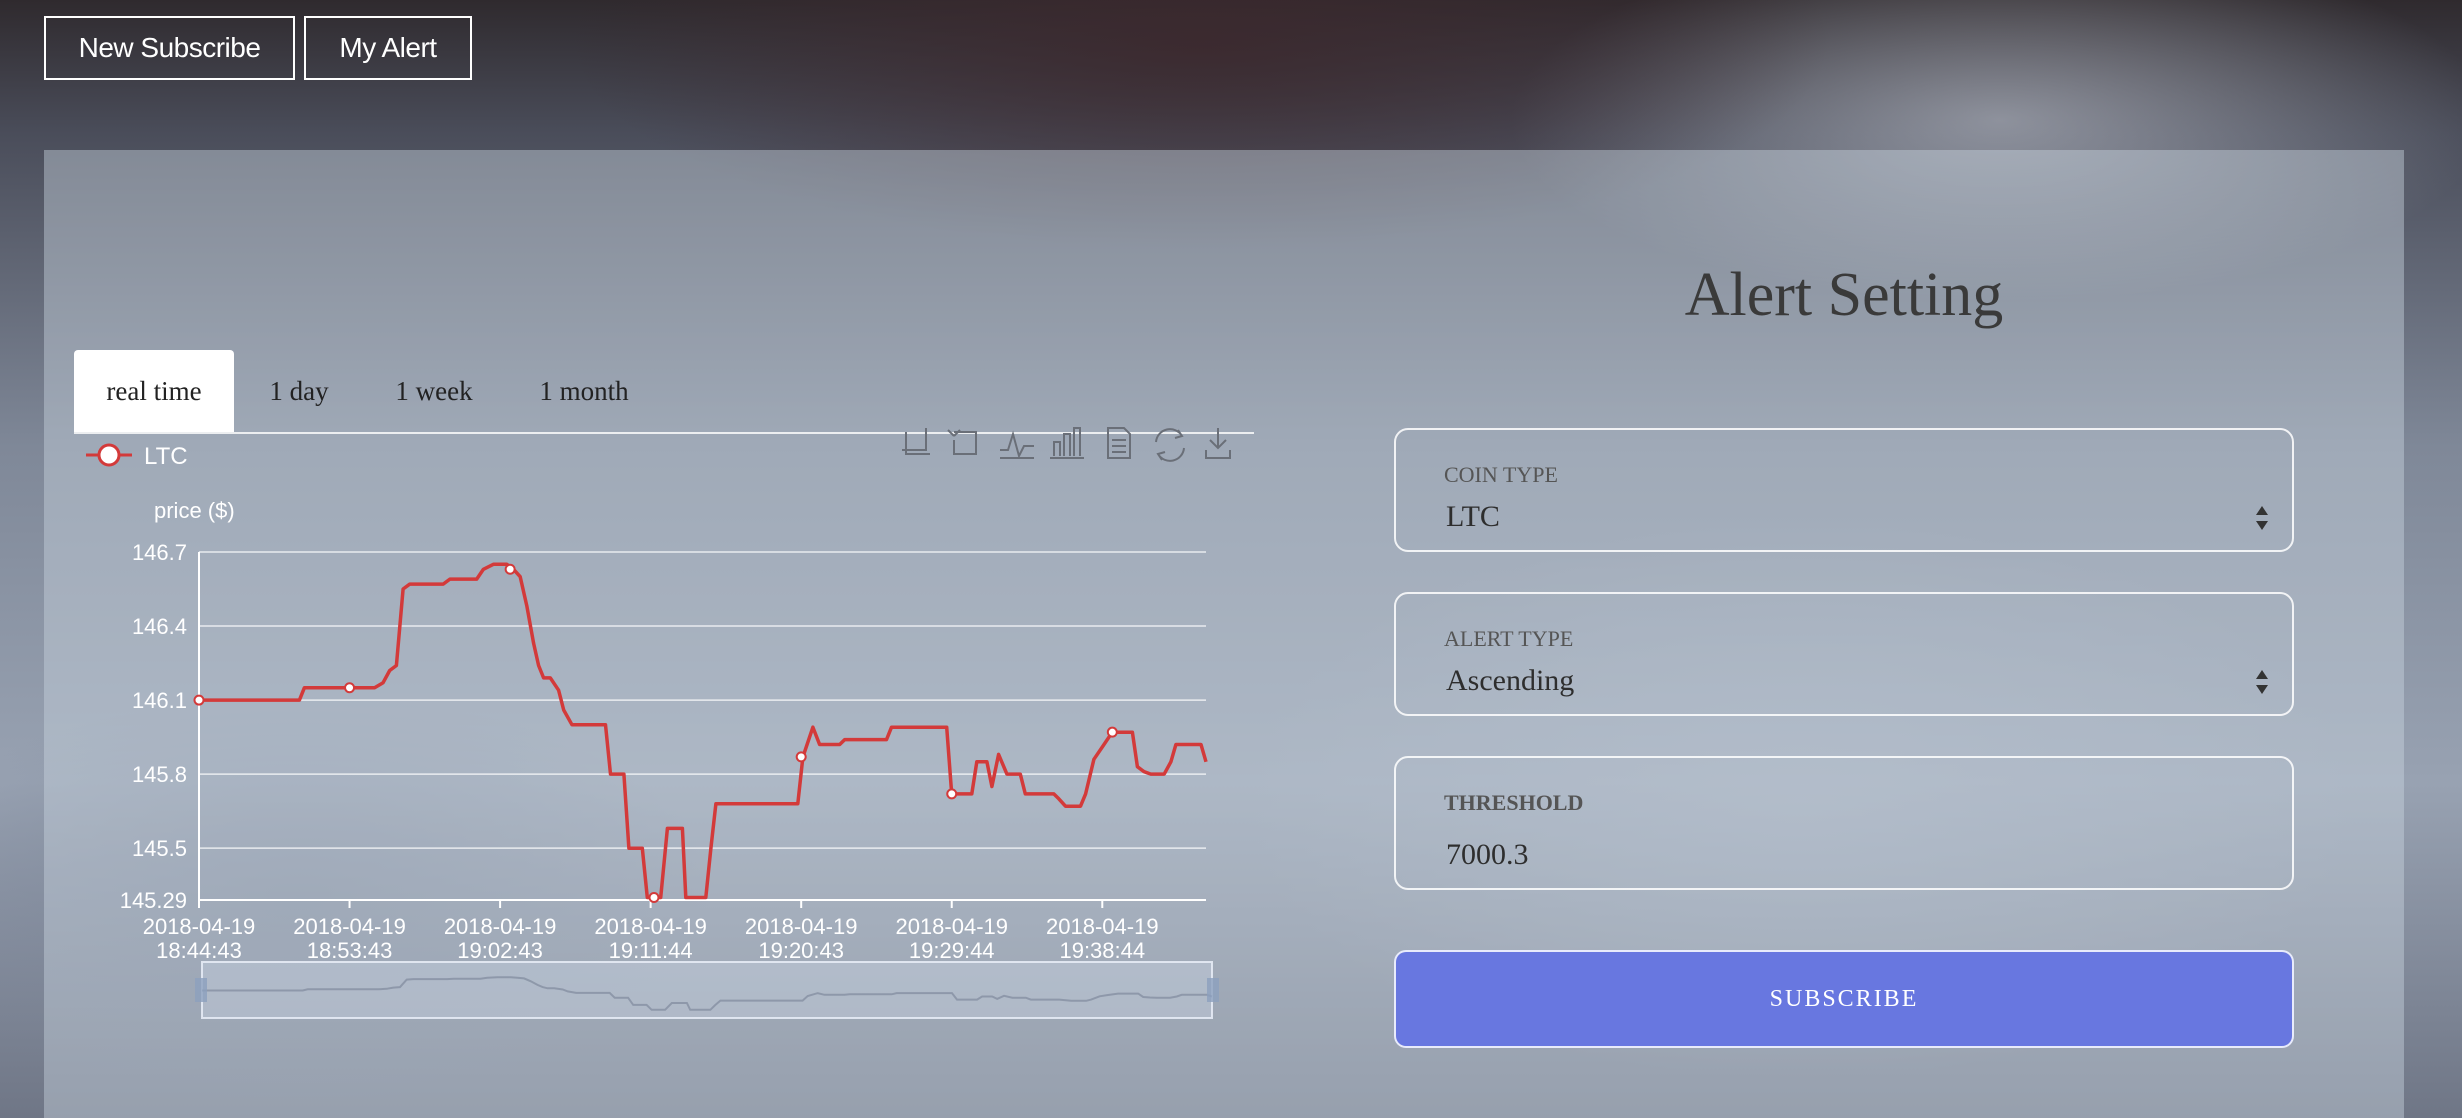 The width and height of the screenshot is (2462, 1118). What do you see at coordinates (1213, 990) in the screenshot?
I see `slider-handle-right` at bounding box center [1213, 990].